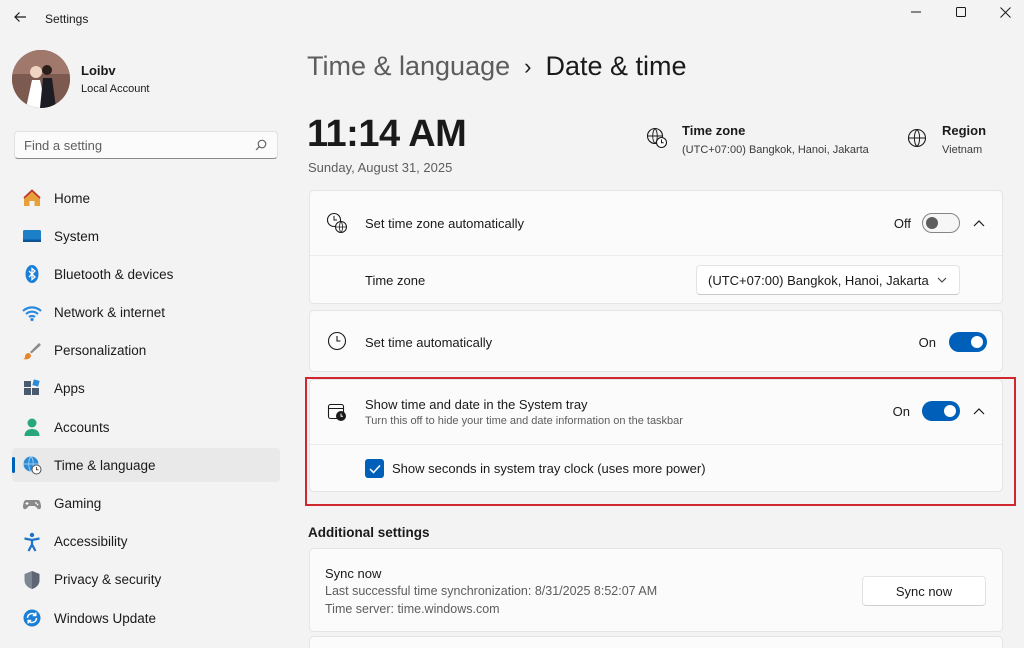 The width and height of the screenshot is (1024, 648). Describe the element at coordinates (129, 145) in the screenshot. I see `search-input` at that location.